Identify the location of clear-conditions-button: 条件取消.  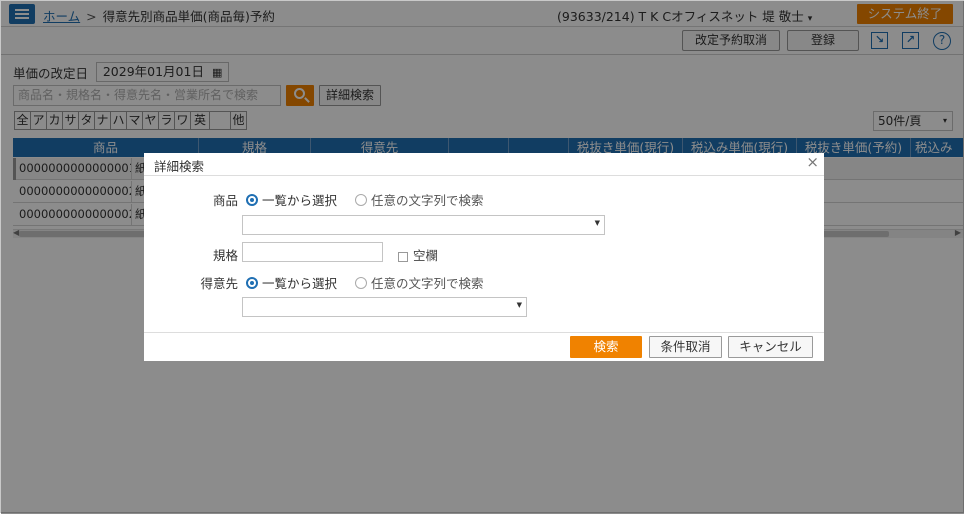
(685, 347).